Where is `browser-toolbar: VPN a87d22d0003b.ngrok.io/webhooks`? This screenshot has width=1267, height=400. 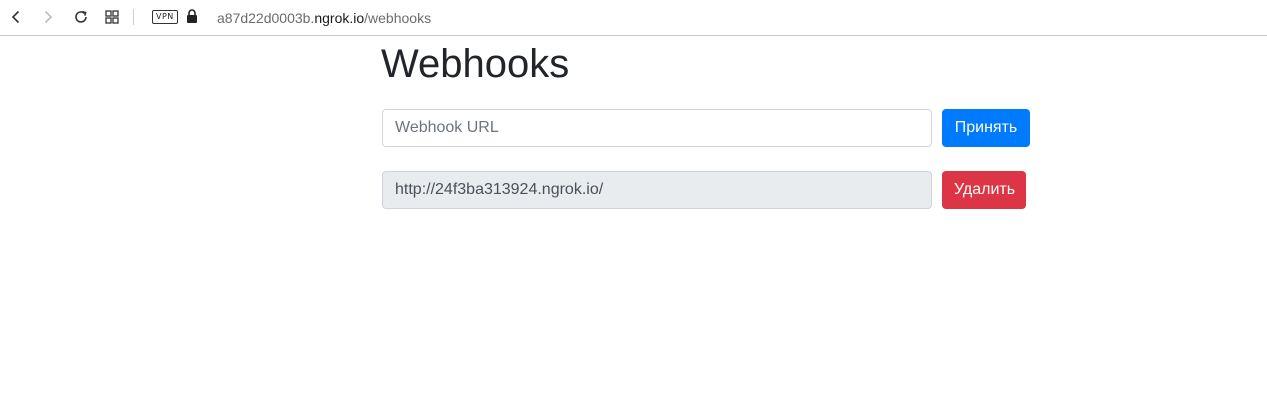
browser-toolbar: VPN a87d22d0003b.ngrok.io/webhooks is located at coordinates (633, 18).